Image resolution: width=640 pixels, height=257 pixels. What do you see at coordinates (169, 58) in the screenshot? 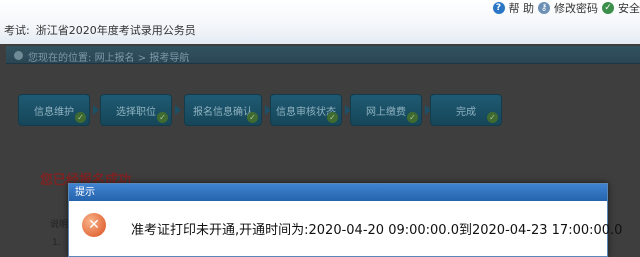
I see `breadcrumb-item-nav: 报考导航` at bounding box center [169, 58].